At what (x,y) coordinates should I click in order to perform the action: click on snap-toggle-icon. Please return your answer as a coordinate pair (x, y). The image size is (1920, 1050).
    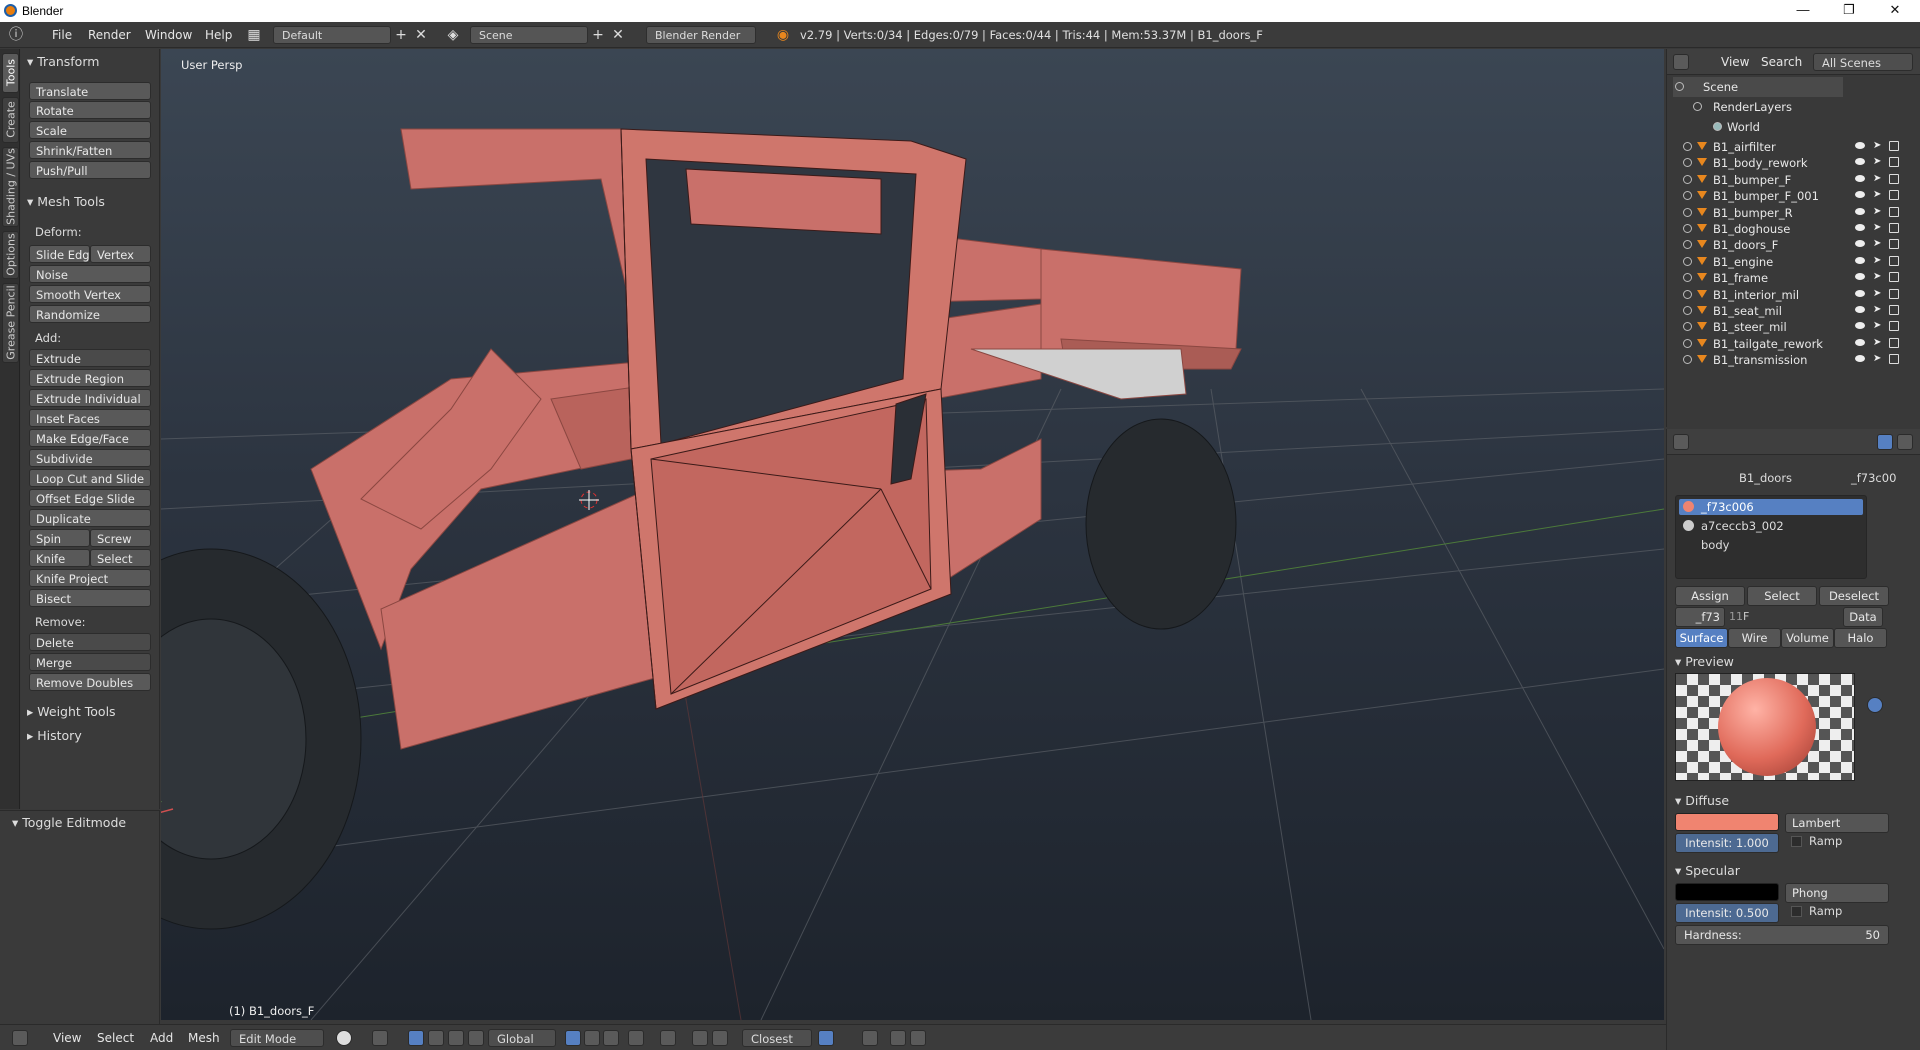
    Looking at the image, I should click on (700, 1038).